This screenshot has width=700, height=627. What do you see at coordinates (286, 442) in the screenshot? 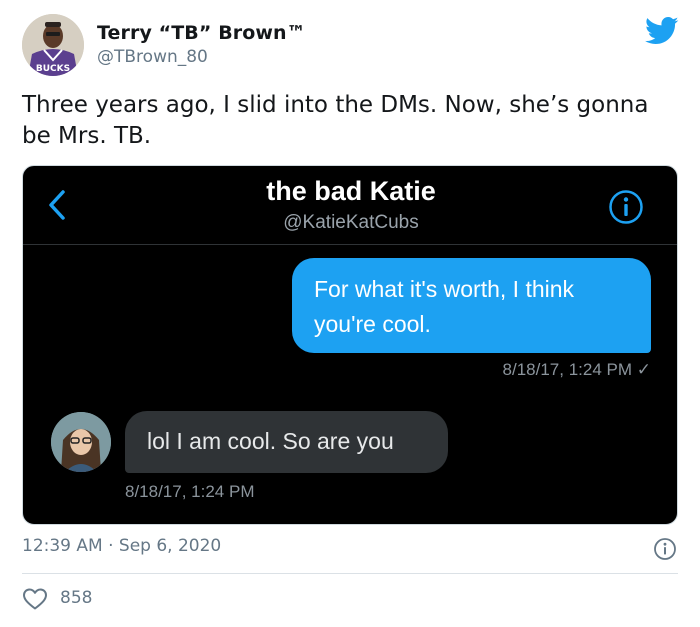
I see `message-bubble-received: lol I am cool. So are you` at bounding box center [286, 442].